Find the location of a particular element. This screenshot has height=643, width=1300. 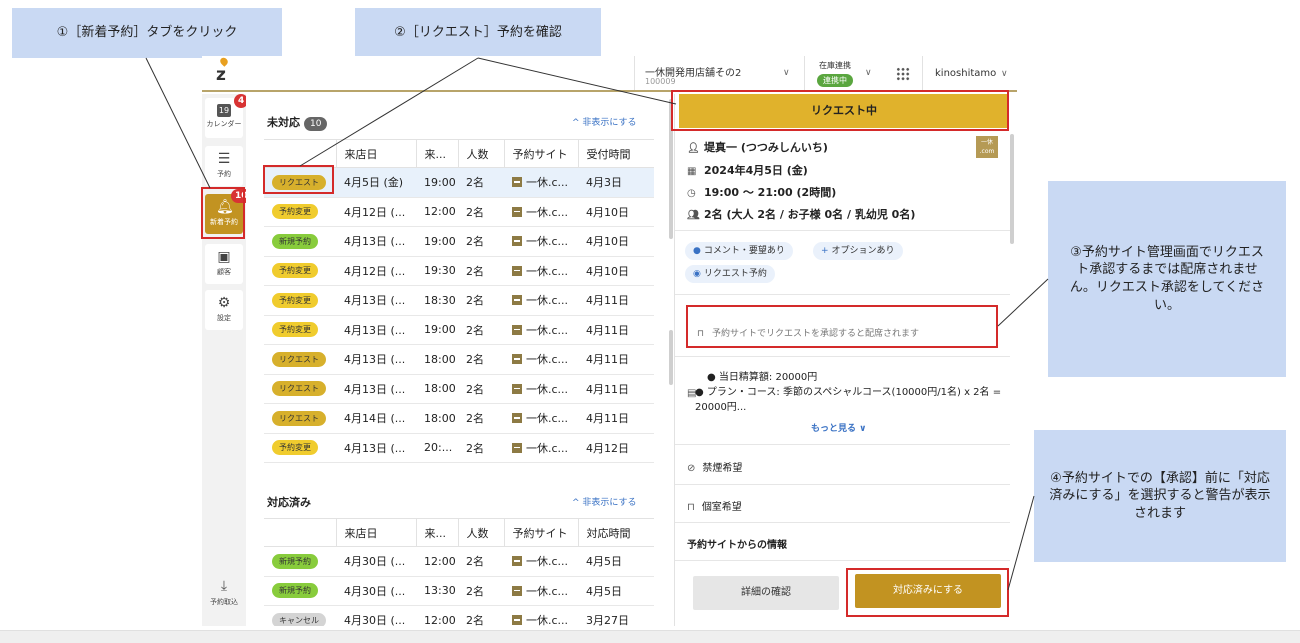

sidebar-item-import: ⤓ 予約取込 is located at coordinates (224, 592).